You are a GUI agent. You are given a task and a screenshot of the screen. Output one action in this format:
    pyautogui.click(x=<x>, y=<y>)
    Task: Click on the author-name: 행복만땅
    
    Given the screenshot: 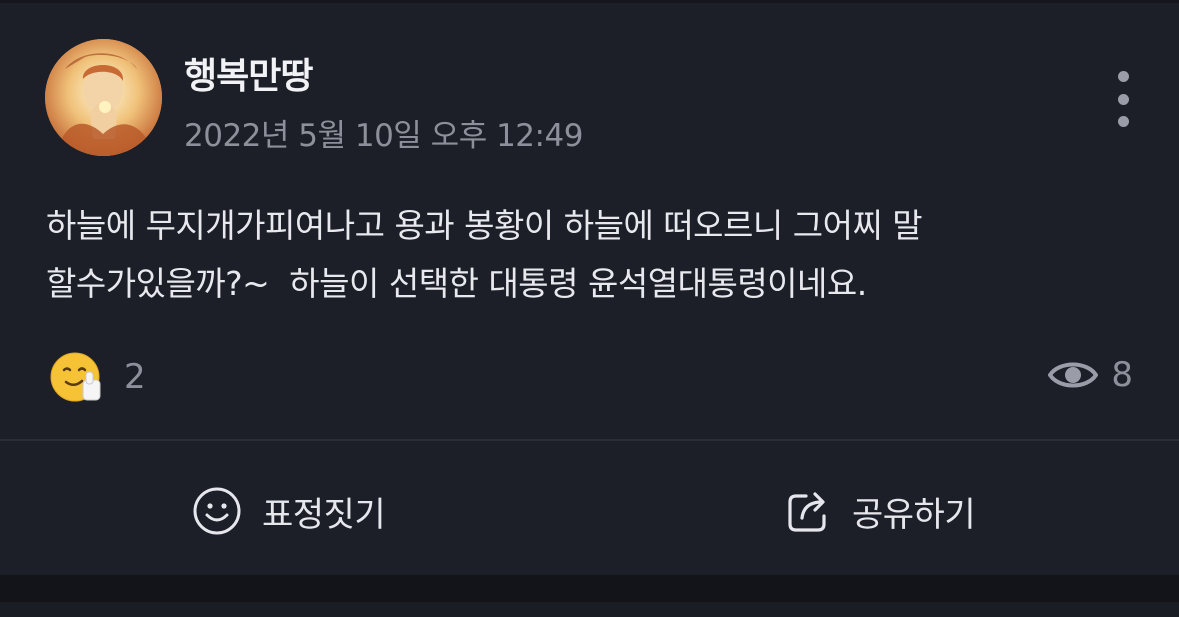 What is the action you would take?
    pyautogui.click(x=248, y=73)
    